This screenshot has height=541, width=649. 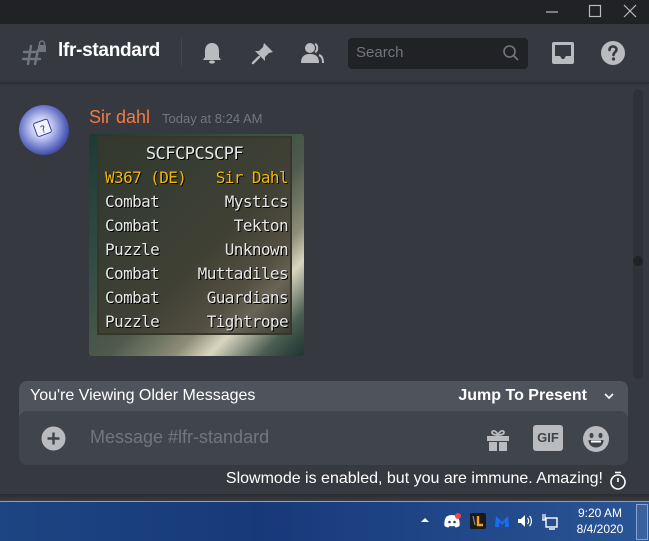 I want to click on upload-plus-icon, so click(x=53, y=438).